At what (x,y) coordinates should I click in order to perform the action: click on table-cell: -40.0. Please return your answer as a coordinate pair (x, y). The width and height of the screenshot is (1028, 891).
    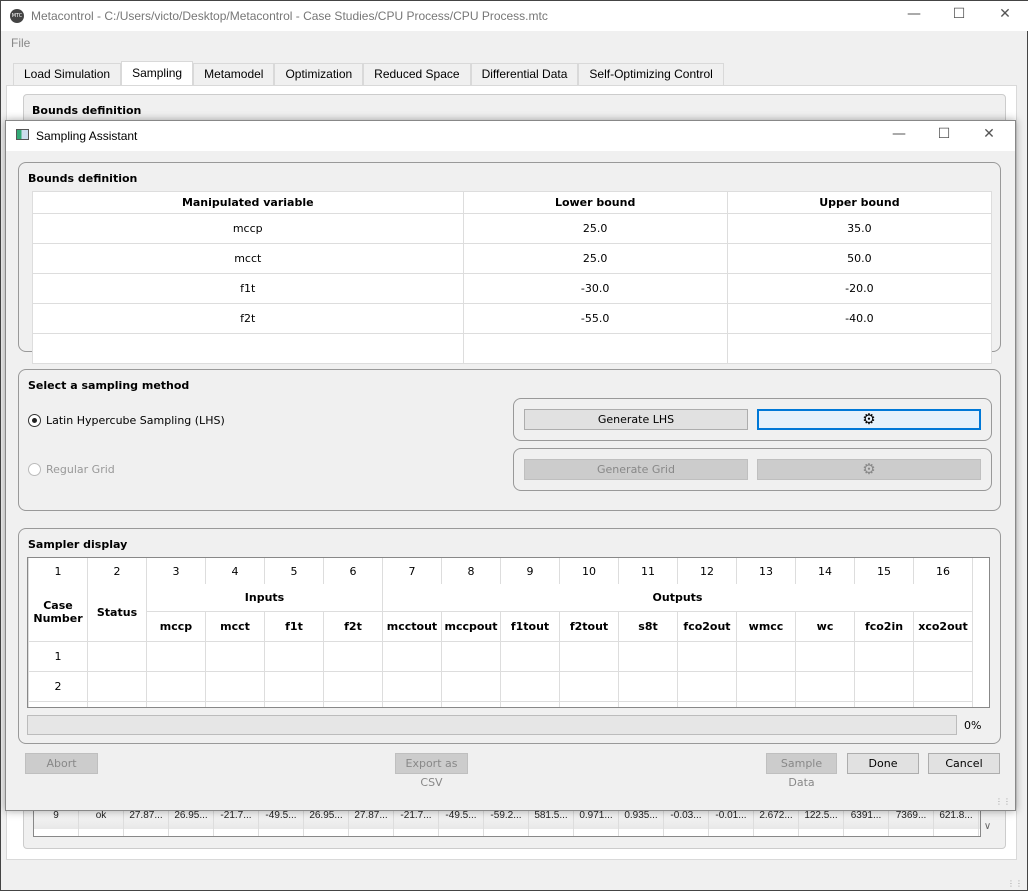
    Looking at the image, I should click on (859, 318).